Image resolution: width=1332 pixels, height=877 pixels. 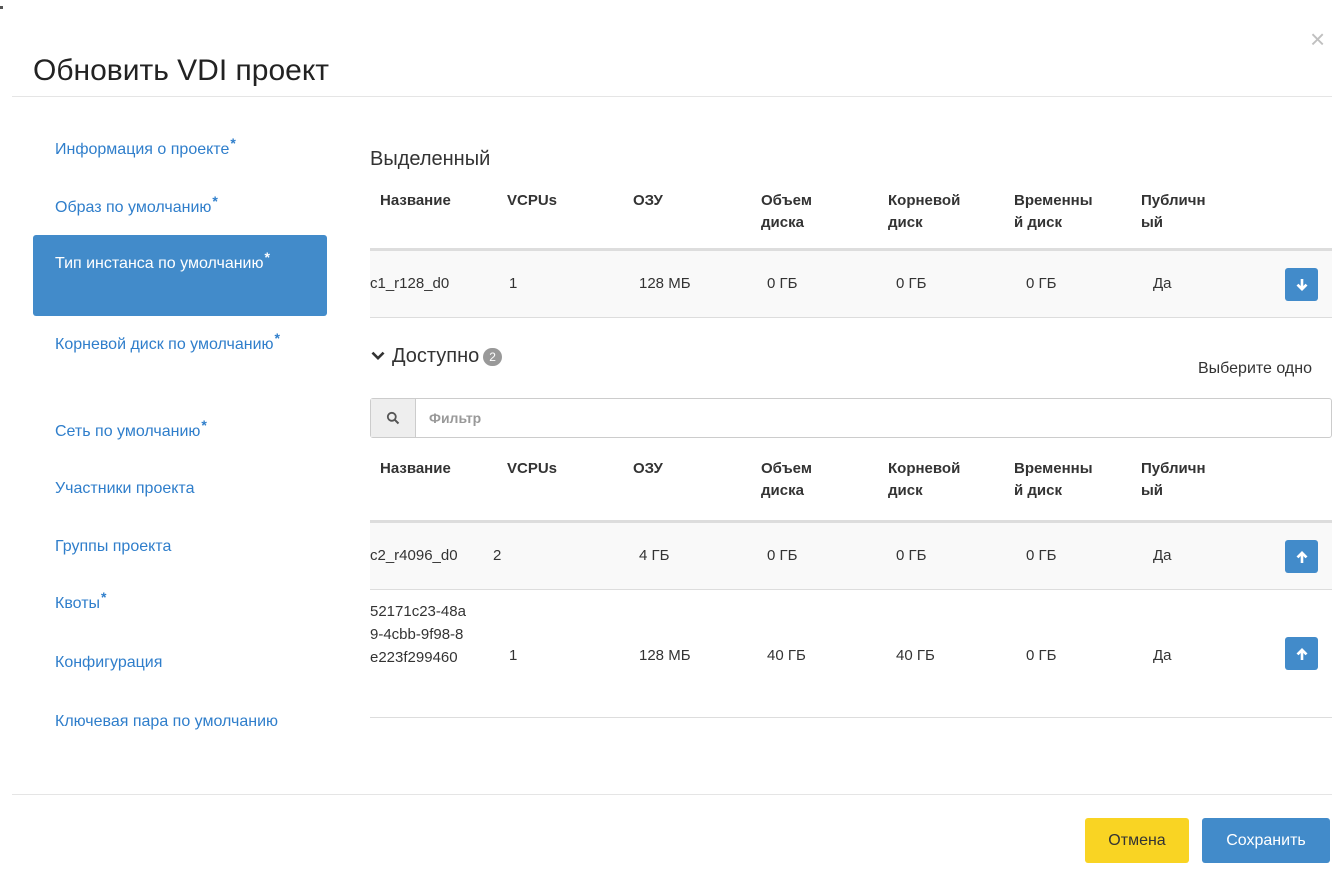 I want to click on nav-item-label: Группы проекта, so click(x=113, y=546).